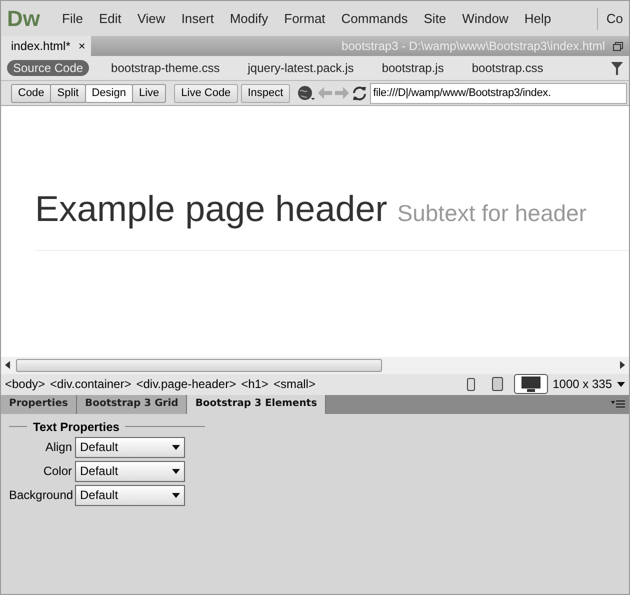 This screenshot has width=630, height=595. What do you see at coordinates (470, 384) in the screenshot?
I see `phone-icon` at bounding box center [470, 384].